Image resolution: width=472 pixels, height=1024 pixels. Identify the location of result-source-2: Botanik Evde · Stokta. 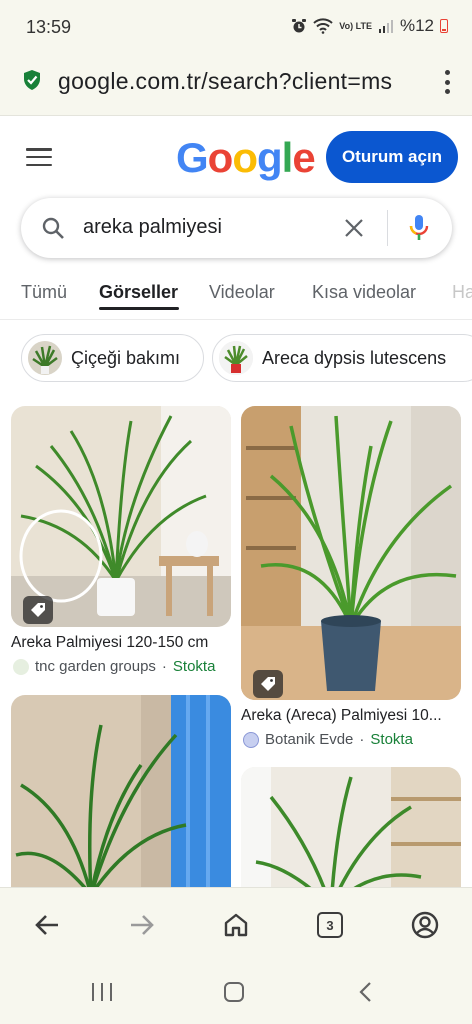
(328, 739).